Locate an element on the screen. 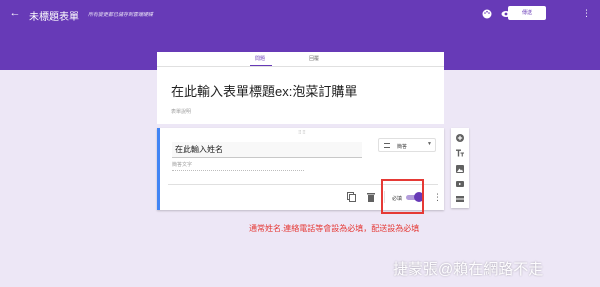 The width and height of the screenshot is (600, 287). save-status: 所有變更都已儲存到雲端硬碟 is located at coordinates (121, 15).